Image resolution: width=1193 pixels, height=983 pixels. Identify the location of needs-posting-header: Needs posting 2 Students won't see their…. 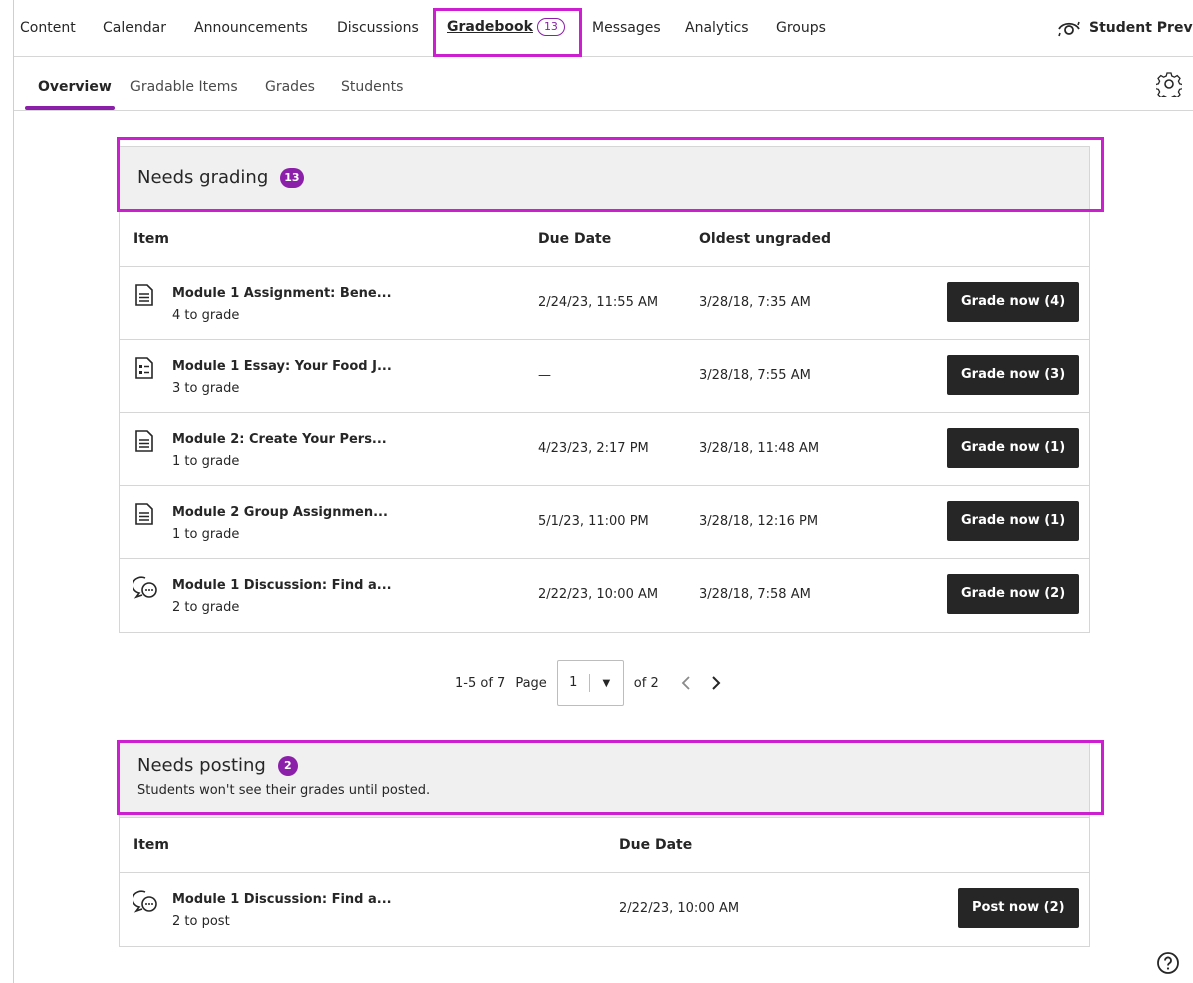
(604, 780).